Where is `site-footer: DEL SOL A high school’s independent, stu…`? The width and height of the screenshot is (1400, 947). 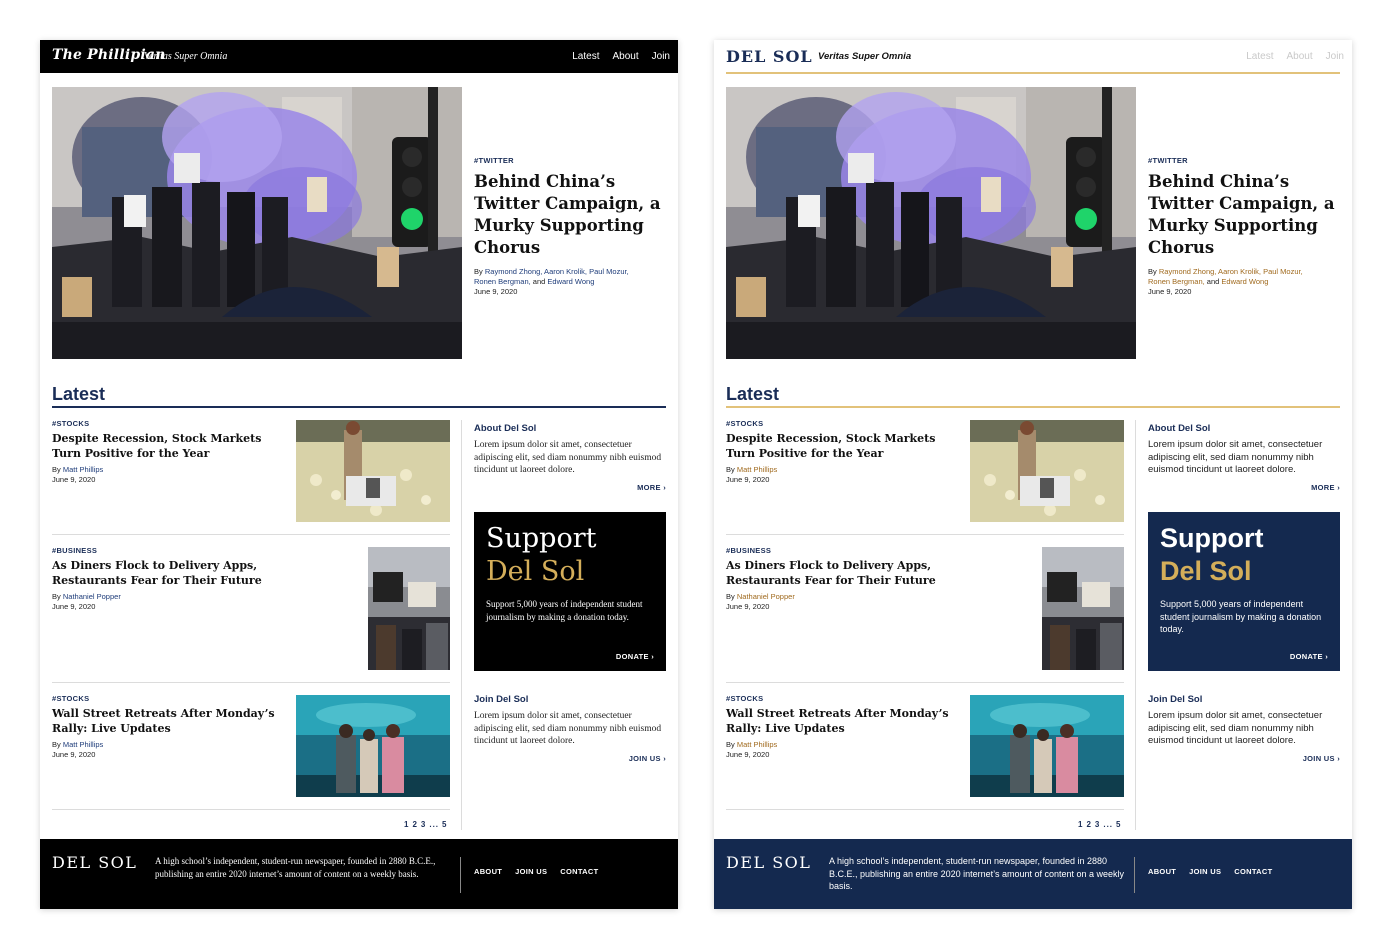
site-footer: DEL SOL A high school’s independent, stu… is located at coordinates (1033, 874).